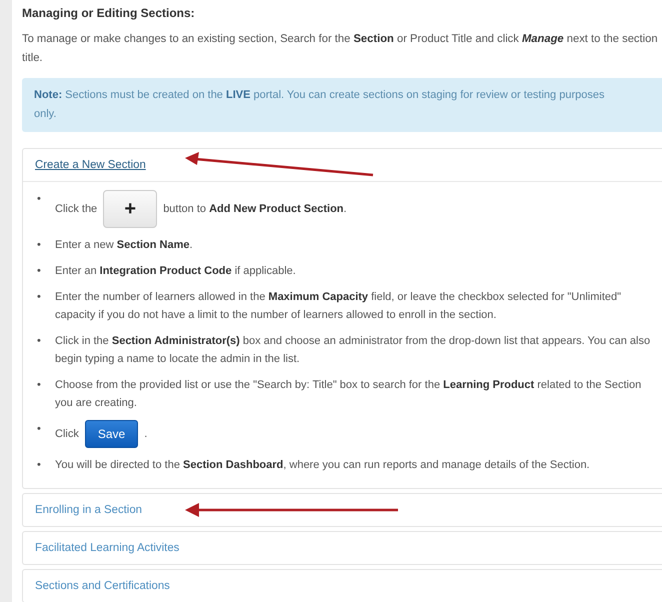 This screenshot has width=662, height=602. Describe the element at coordinates (175, 271) in the screenshot. I see `step-text: Enter an Integration Product Code if applicable.` at that location.